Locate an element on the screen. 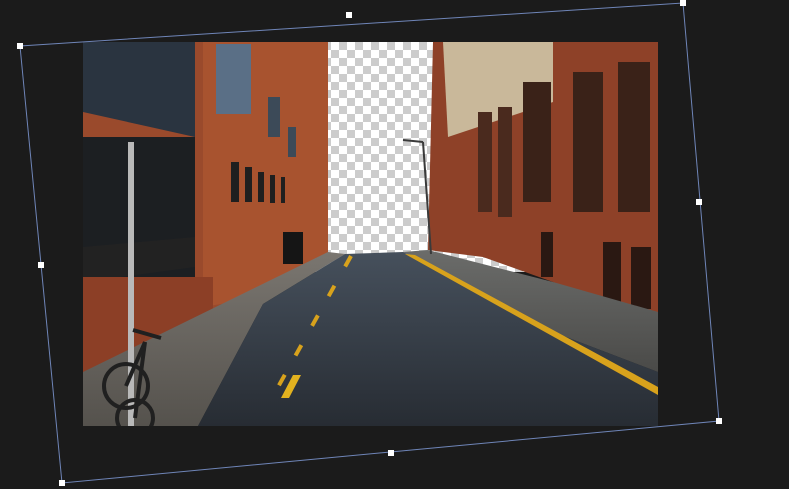 This screenshot has width=789, height=489. transform-handle-middle-left is located at coordinates (41, 265).